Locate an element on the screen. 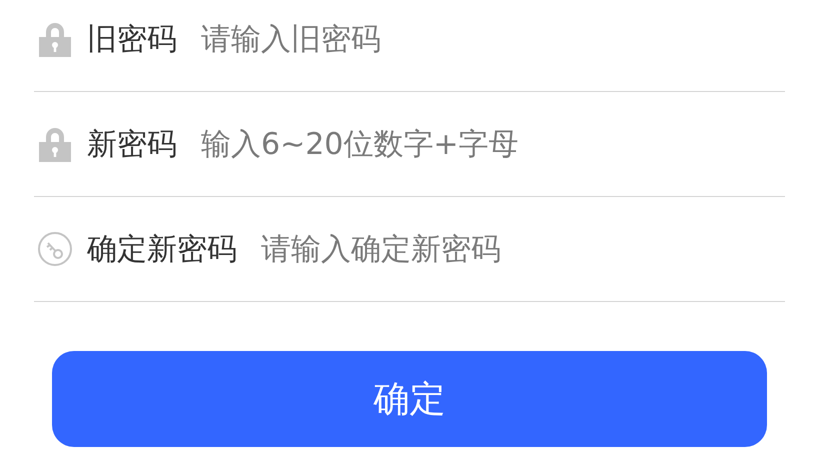 This screenshot has width=818, height=468. key-icon is located at coordinates (55, 249).